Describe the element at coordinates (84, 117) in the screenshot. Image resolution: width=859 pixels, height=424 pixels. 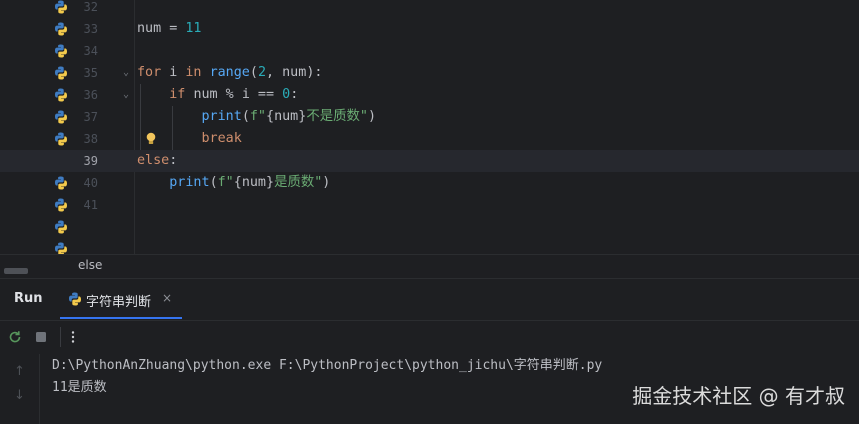
I see `line-number: 37` at that location.